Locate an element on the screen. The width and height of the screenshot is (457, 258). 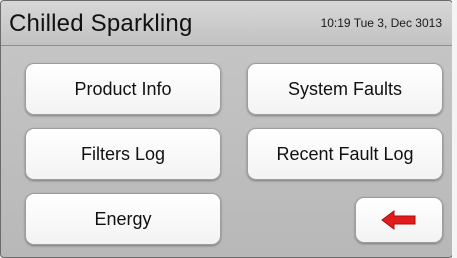
system-faults-button: System Faults is located at coordinates (345, 89).